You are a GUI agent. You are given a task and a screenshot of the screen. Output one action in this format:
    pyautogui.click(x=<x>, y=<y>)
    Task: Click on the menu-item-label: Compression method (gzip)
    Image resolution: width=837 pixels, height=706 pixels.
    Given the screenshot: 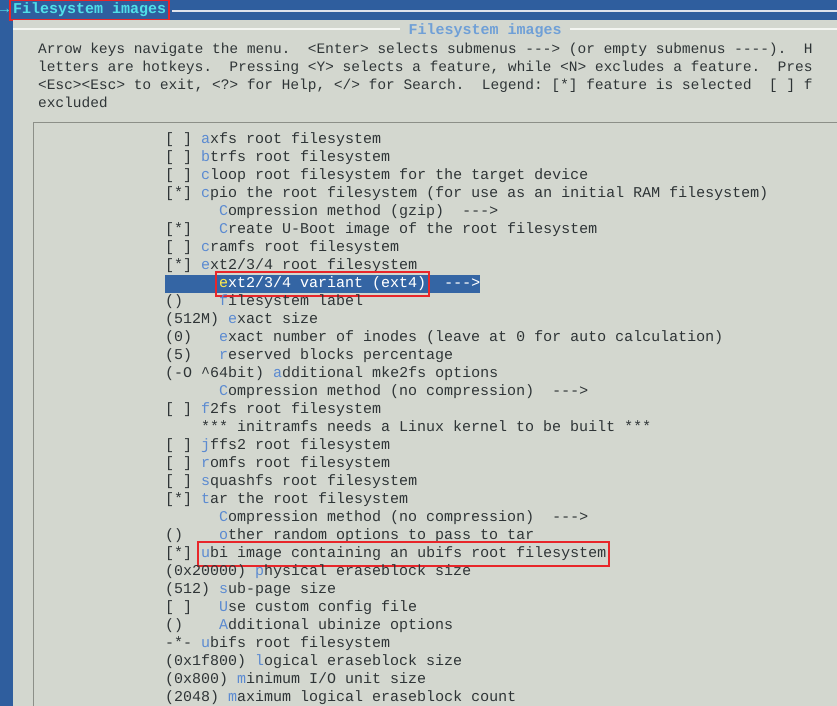 What is the action you would take?
    pyautogui.click(x=331, y=212)
    